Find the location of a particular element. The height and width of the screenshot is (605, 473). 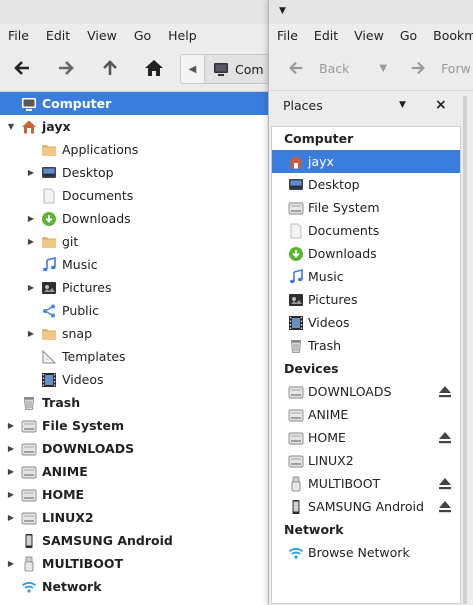

scrollbar is located at coordinates (465, 350).